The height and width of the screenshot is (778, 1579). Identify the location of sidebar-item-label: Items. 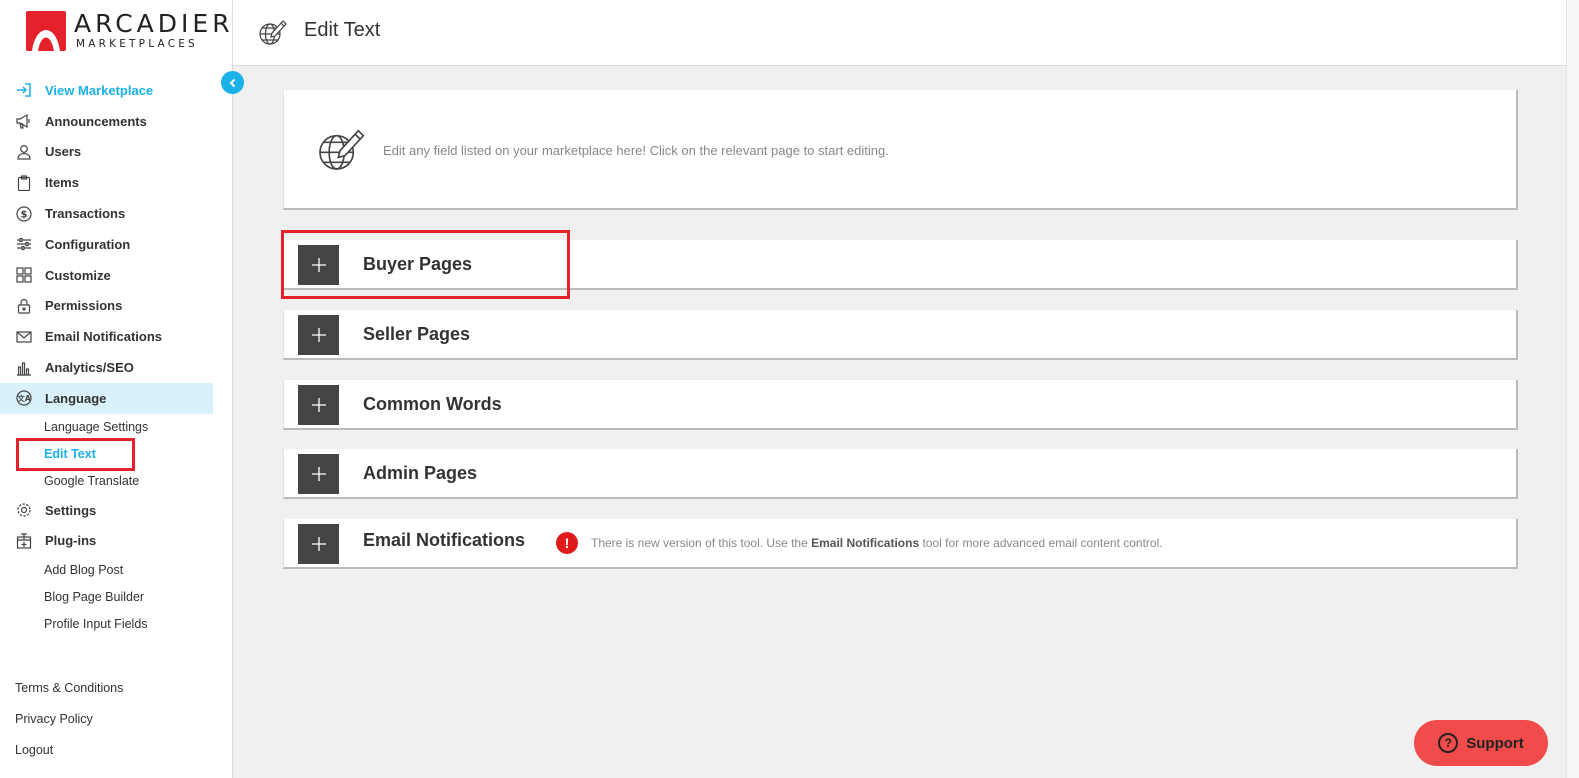
(62, 183).